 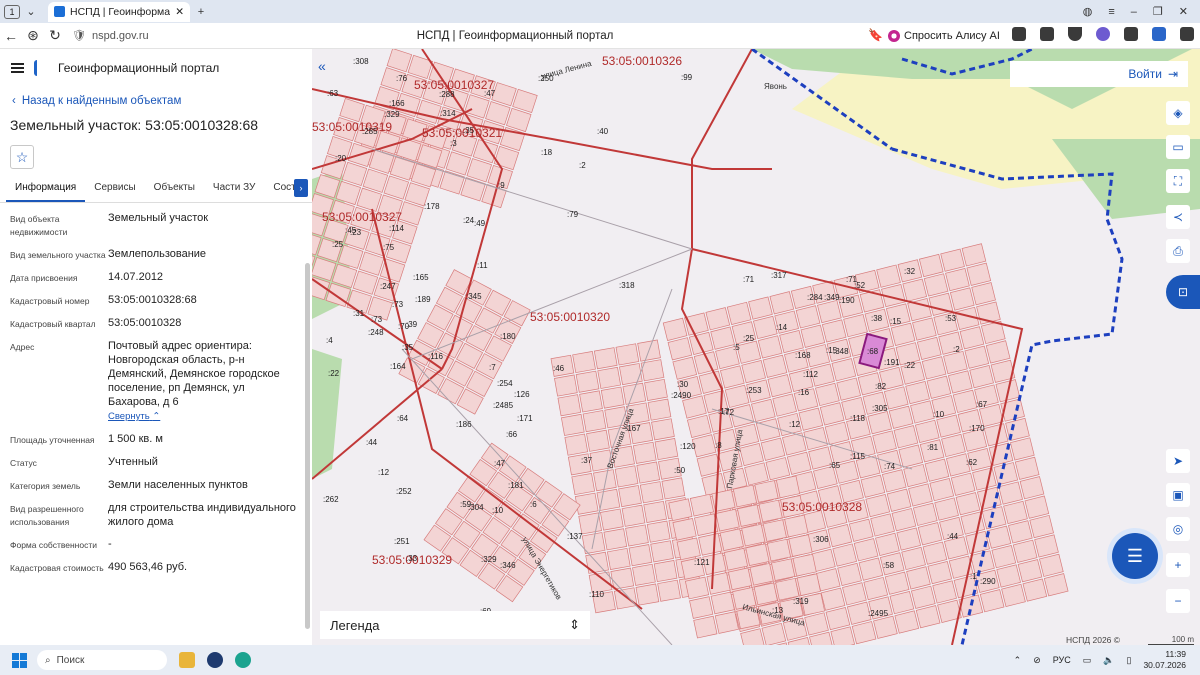 What do you see at coordinates (234, 190) in the screenshot?
I see `tab-parts: Части ЗУ` at bounding box center [234, 190].